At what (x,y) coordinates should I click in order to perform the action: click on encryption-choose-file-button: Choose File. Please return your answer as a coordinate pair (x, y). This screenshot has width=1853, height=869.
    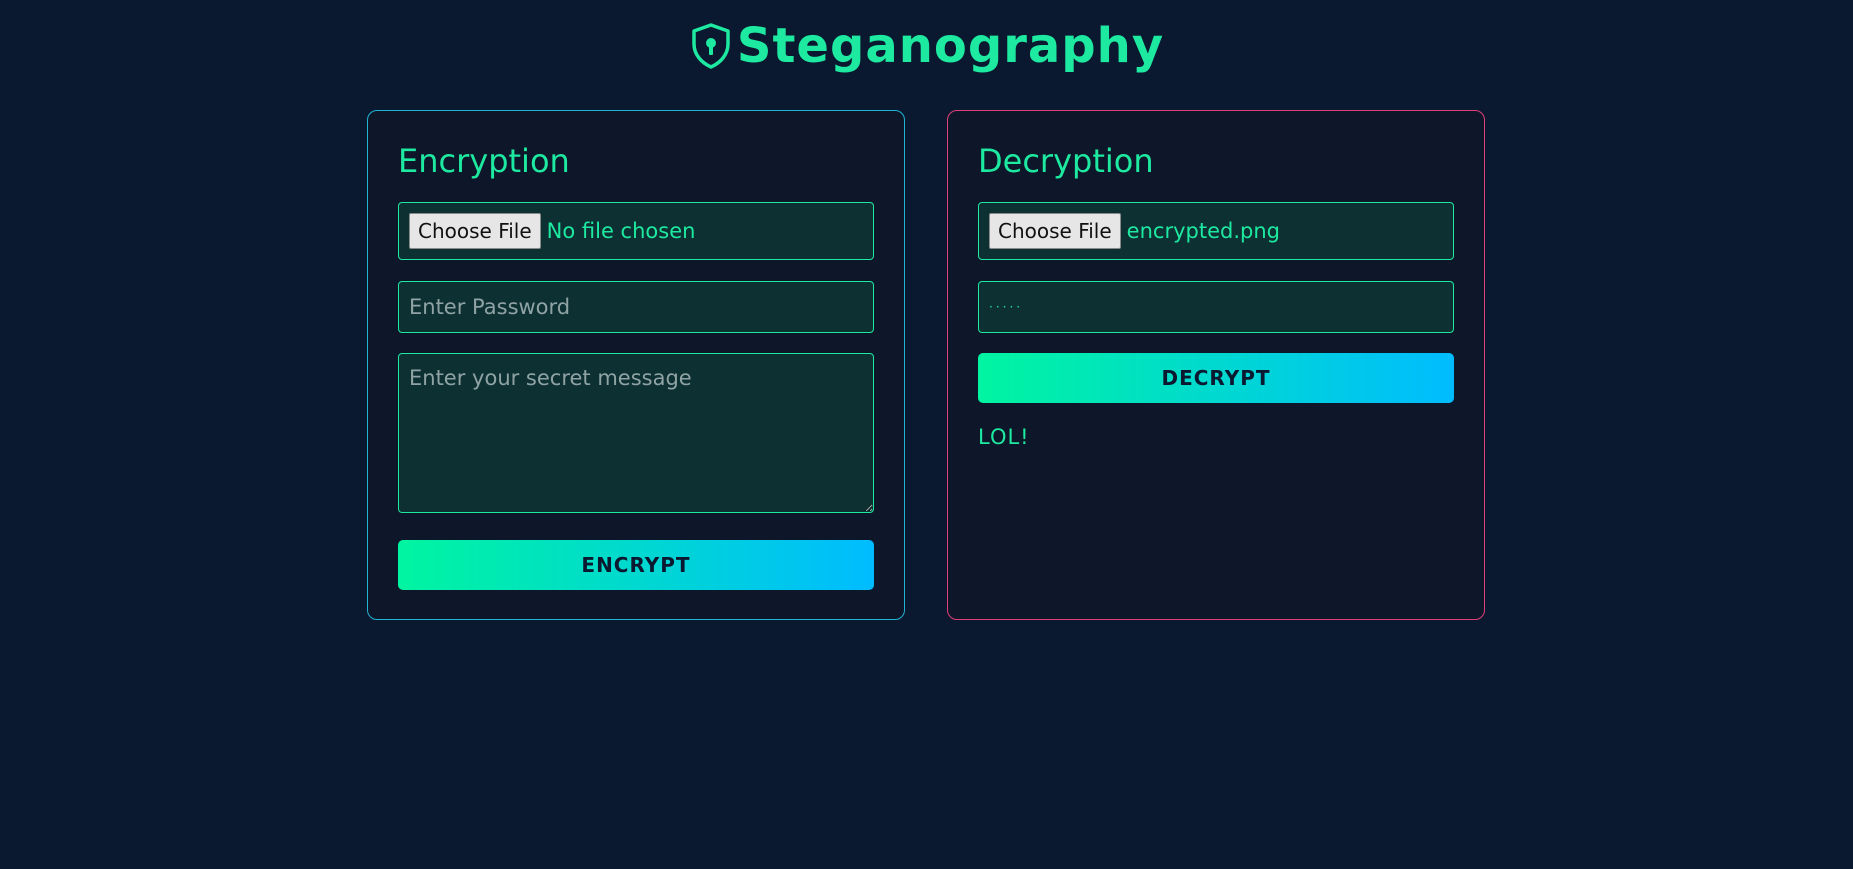
    Looking at the image, I should click on (475, 231).